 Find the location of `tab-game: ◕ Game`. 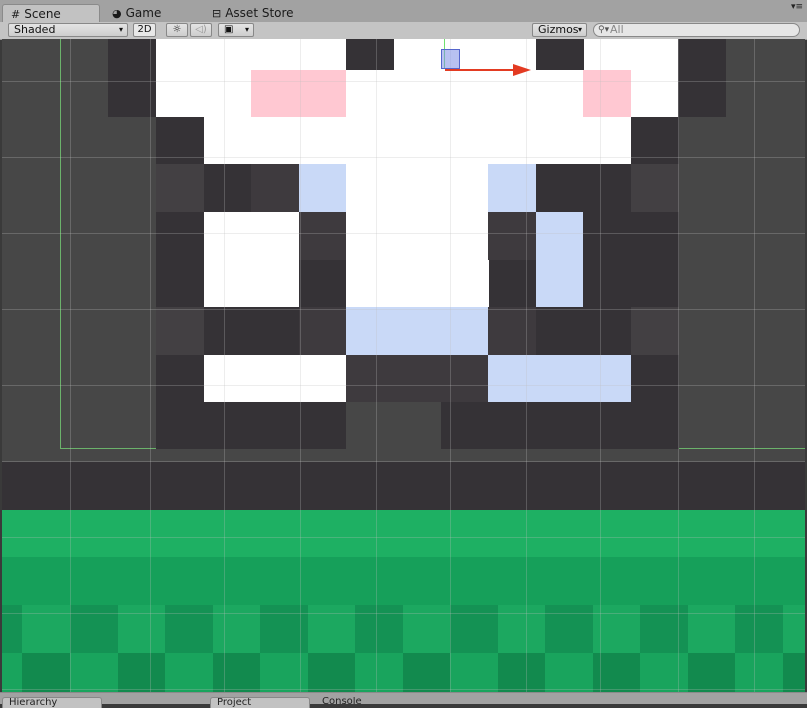

tab-game: ◕ Game is located at coordinates (152, 13).